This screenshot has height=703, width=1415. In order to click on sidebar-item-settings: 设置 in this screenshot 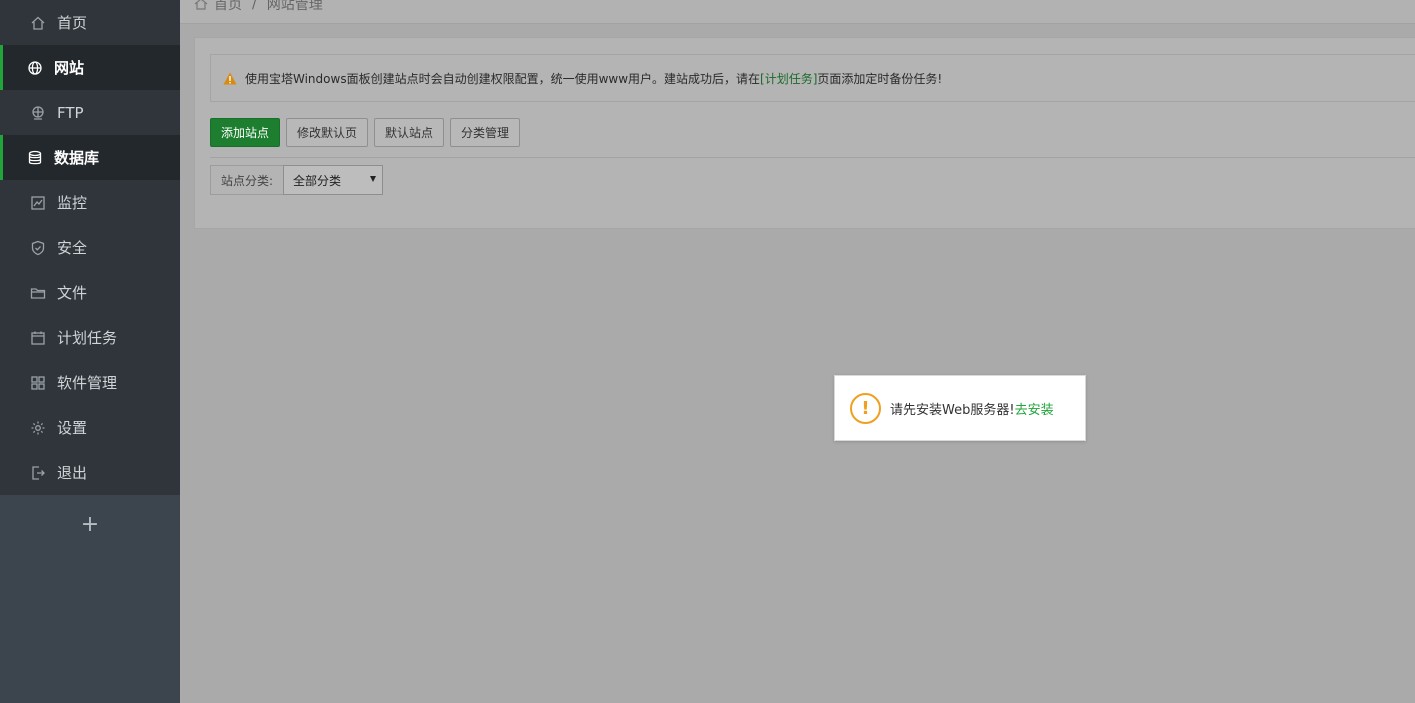, I will do `click(90, 427)`.